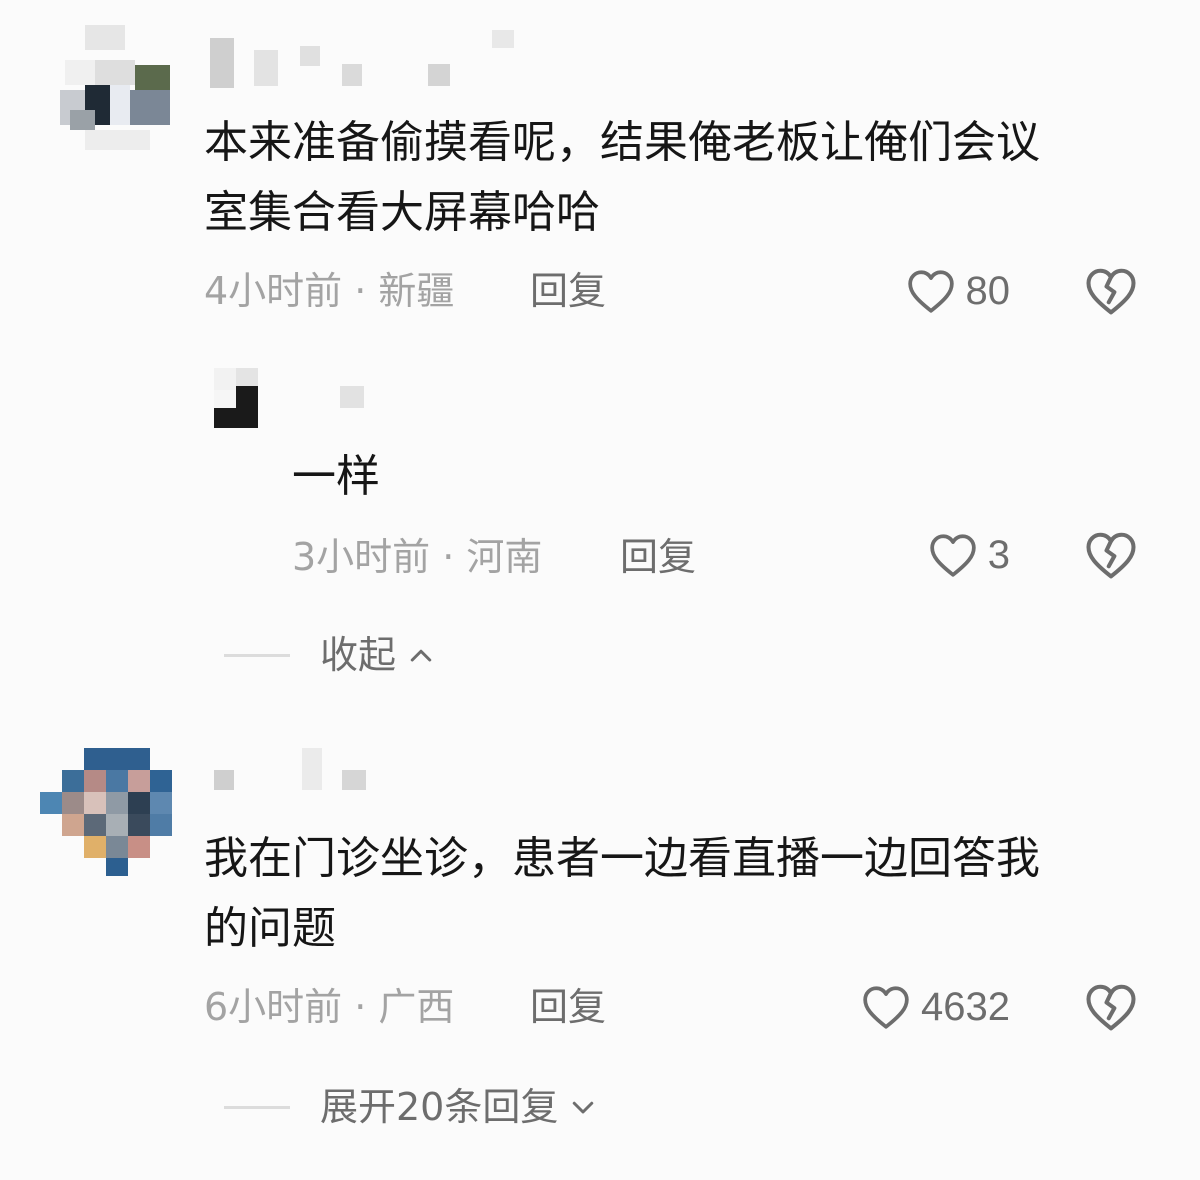 This screenshot has height=1180, width=1200. What do you see at coordinates (358, 655) in the screenshot?
I see `collapse-label: 收起` at bounding box center [358, 655].